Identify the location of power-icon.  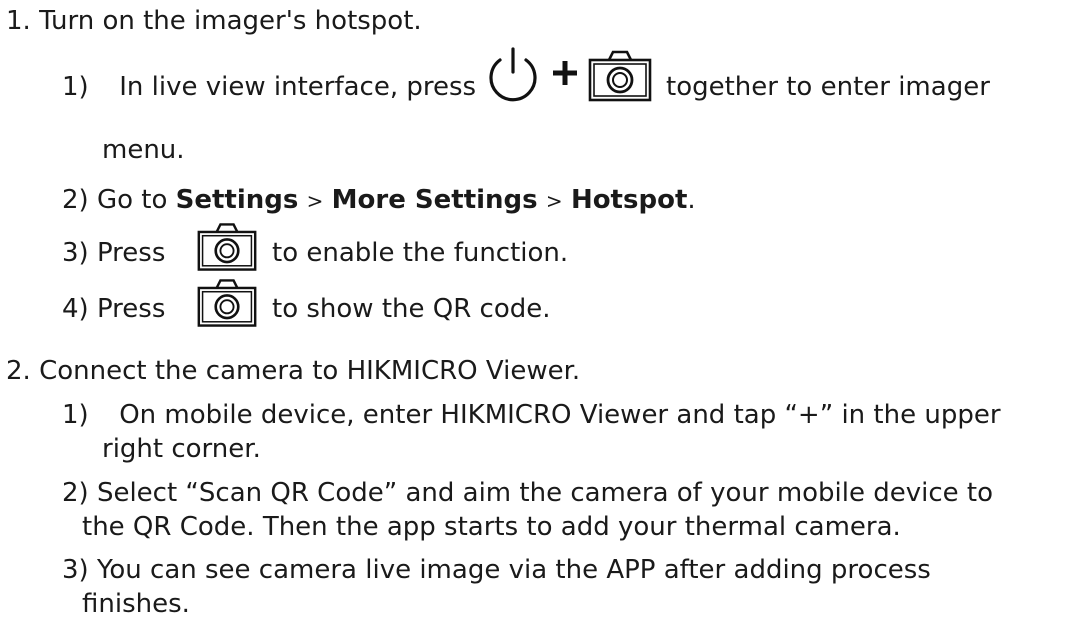
(513, 76).